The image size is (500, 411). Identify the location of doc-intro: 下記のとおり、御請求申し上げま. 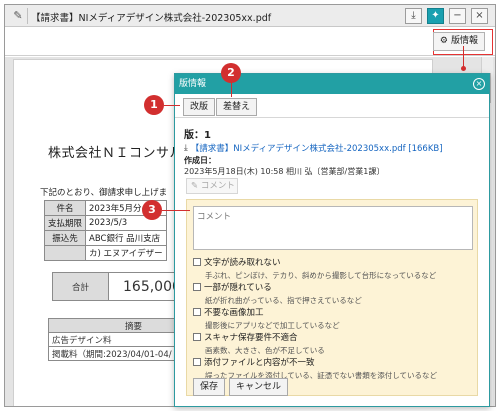
(104, 193).